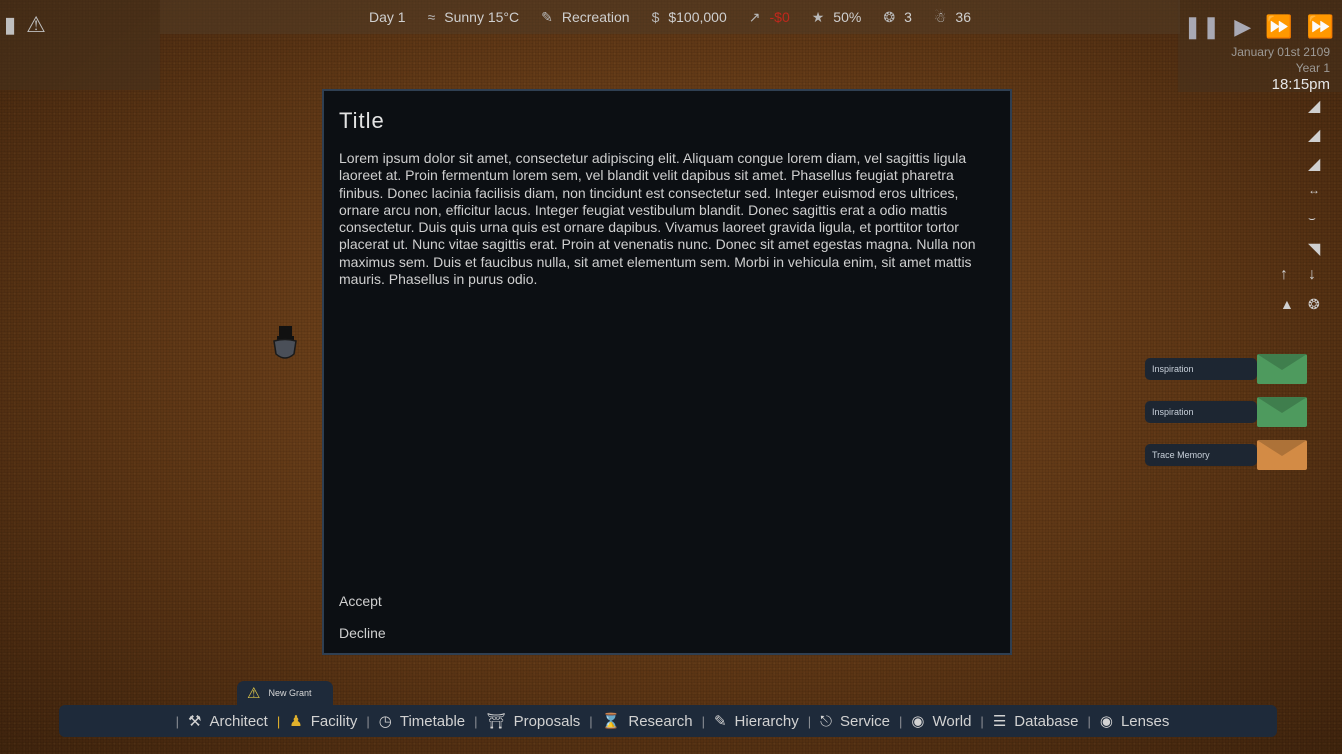  Describe the element at coordinates (779, 17) in the screenshot. I see `income-label: -$0` at that location.